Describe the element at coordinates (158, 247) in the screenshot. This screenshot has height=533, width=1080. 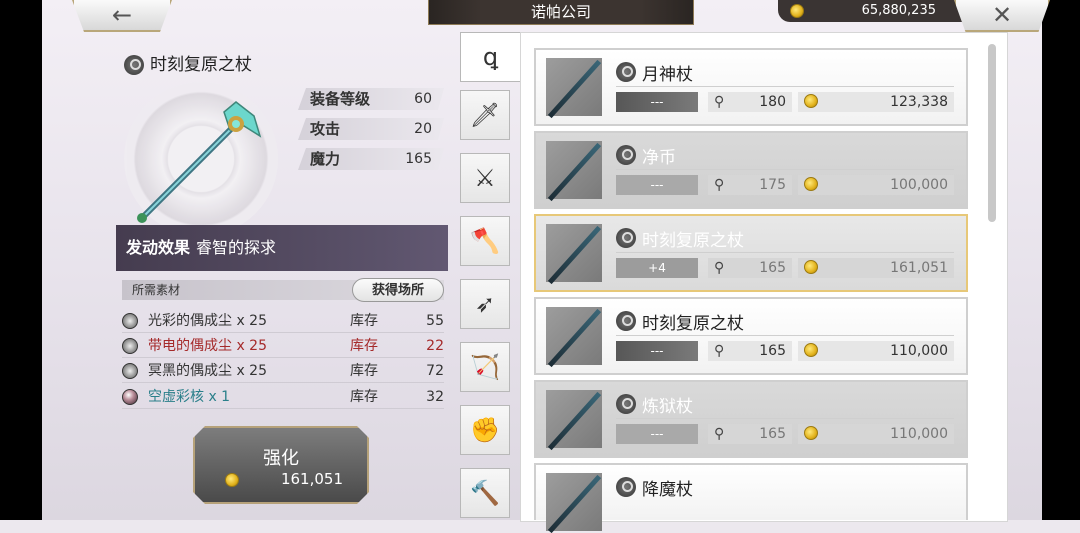
I see `effect-label: 发动效果` at that location.